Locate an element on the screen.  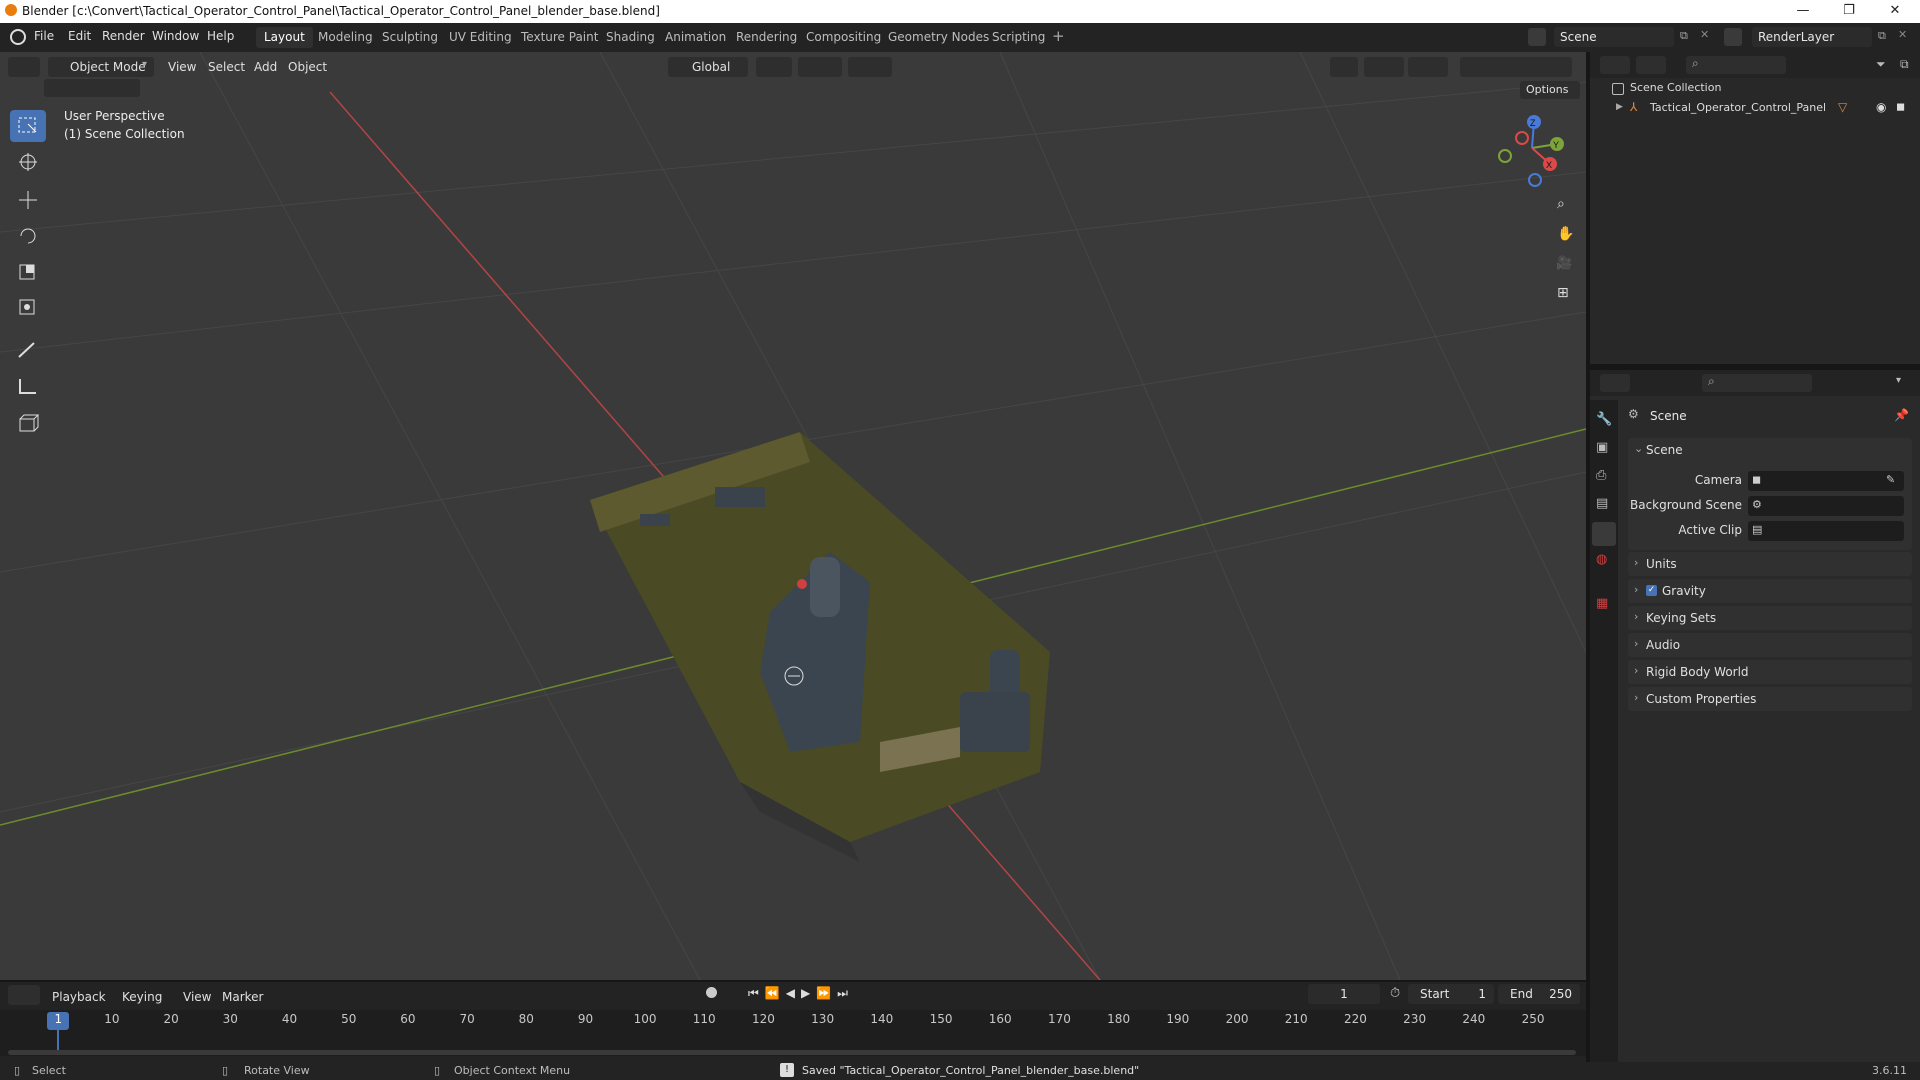
tab-layout: Layout is located at coordinates (284, 37).